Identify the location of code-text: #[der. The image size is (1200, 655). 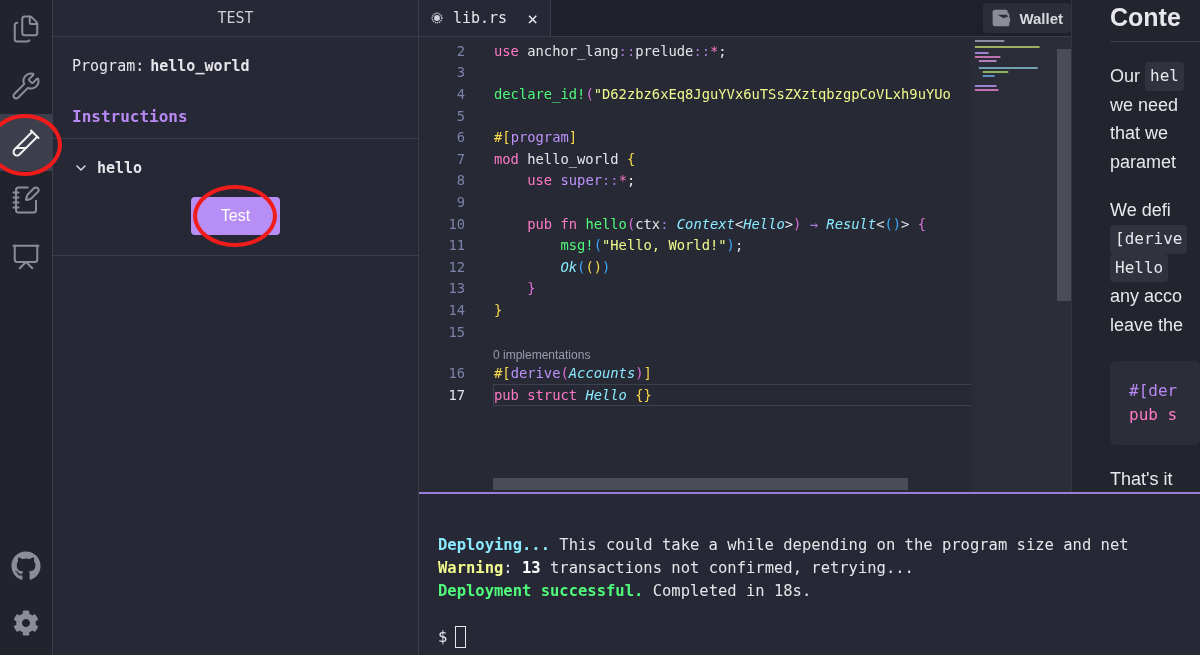
(1153, 391).